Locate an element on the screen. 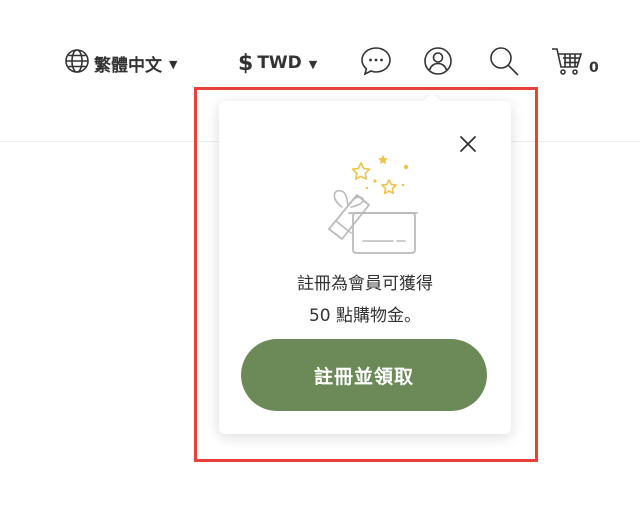  user-icon is located at coordinates (438, 63).